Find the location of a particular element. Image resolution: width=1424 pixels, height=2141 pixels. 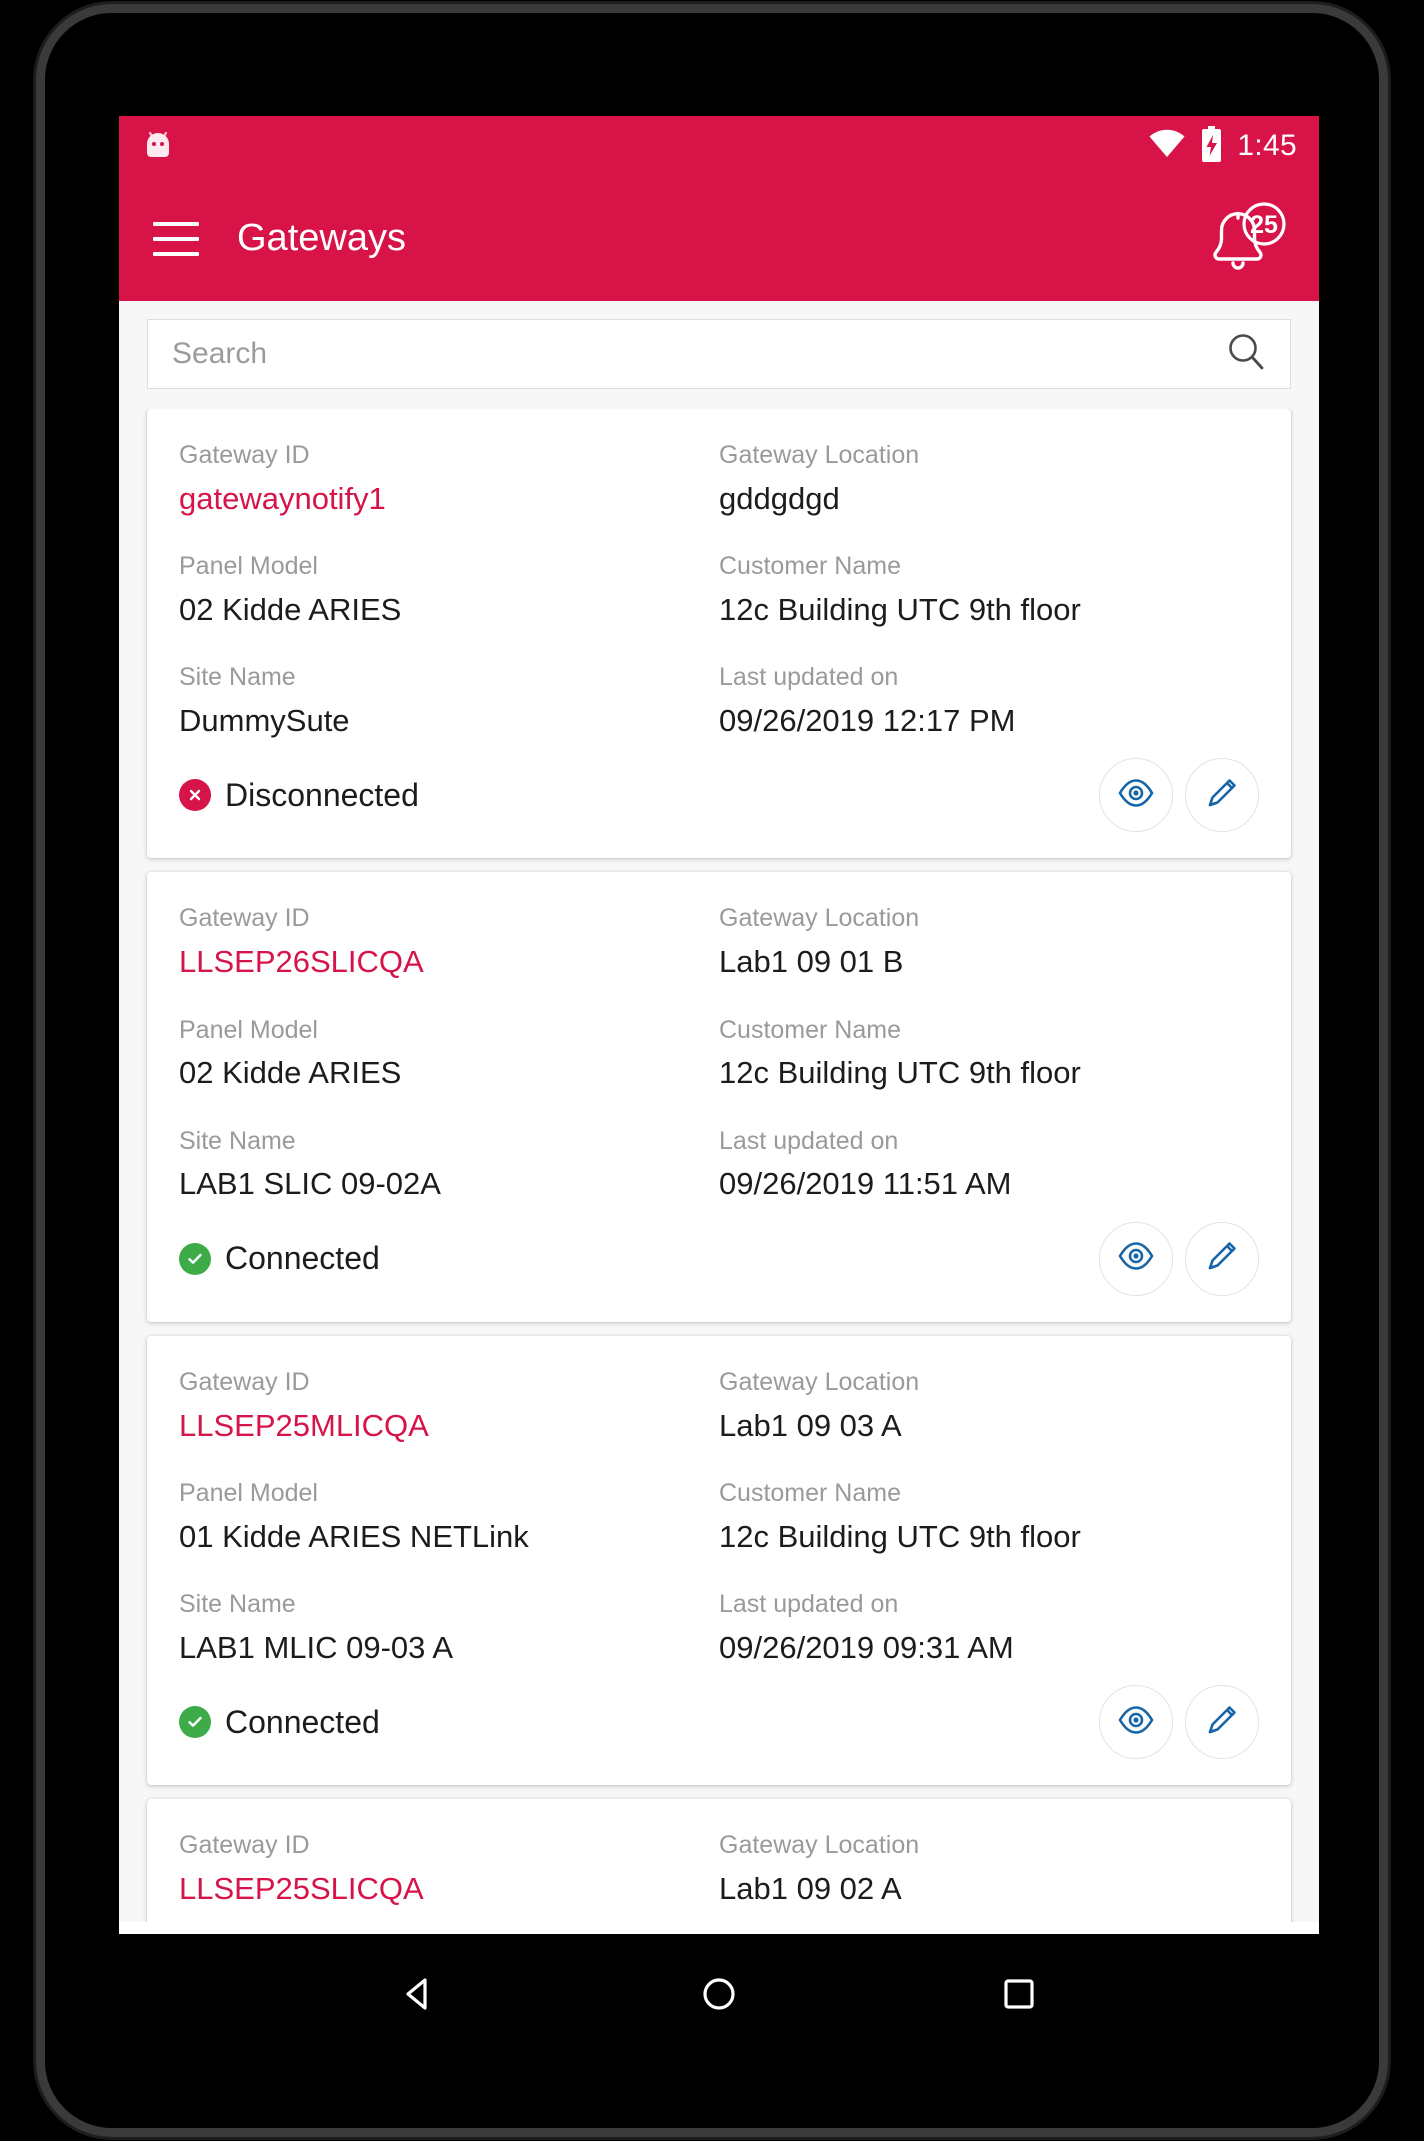

status-bar-clock: 1:45 is located at coordinates (1267, 145).